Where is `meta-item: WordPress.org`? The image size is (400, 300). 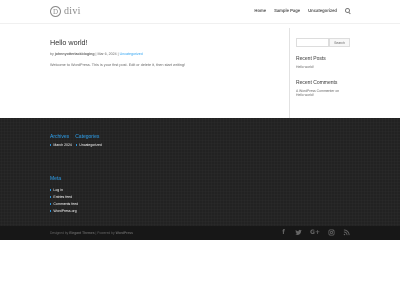 meta-item: WordPress.org is located at coordinates (64, 211).